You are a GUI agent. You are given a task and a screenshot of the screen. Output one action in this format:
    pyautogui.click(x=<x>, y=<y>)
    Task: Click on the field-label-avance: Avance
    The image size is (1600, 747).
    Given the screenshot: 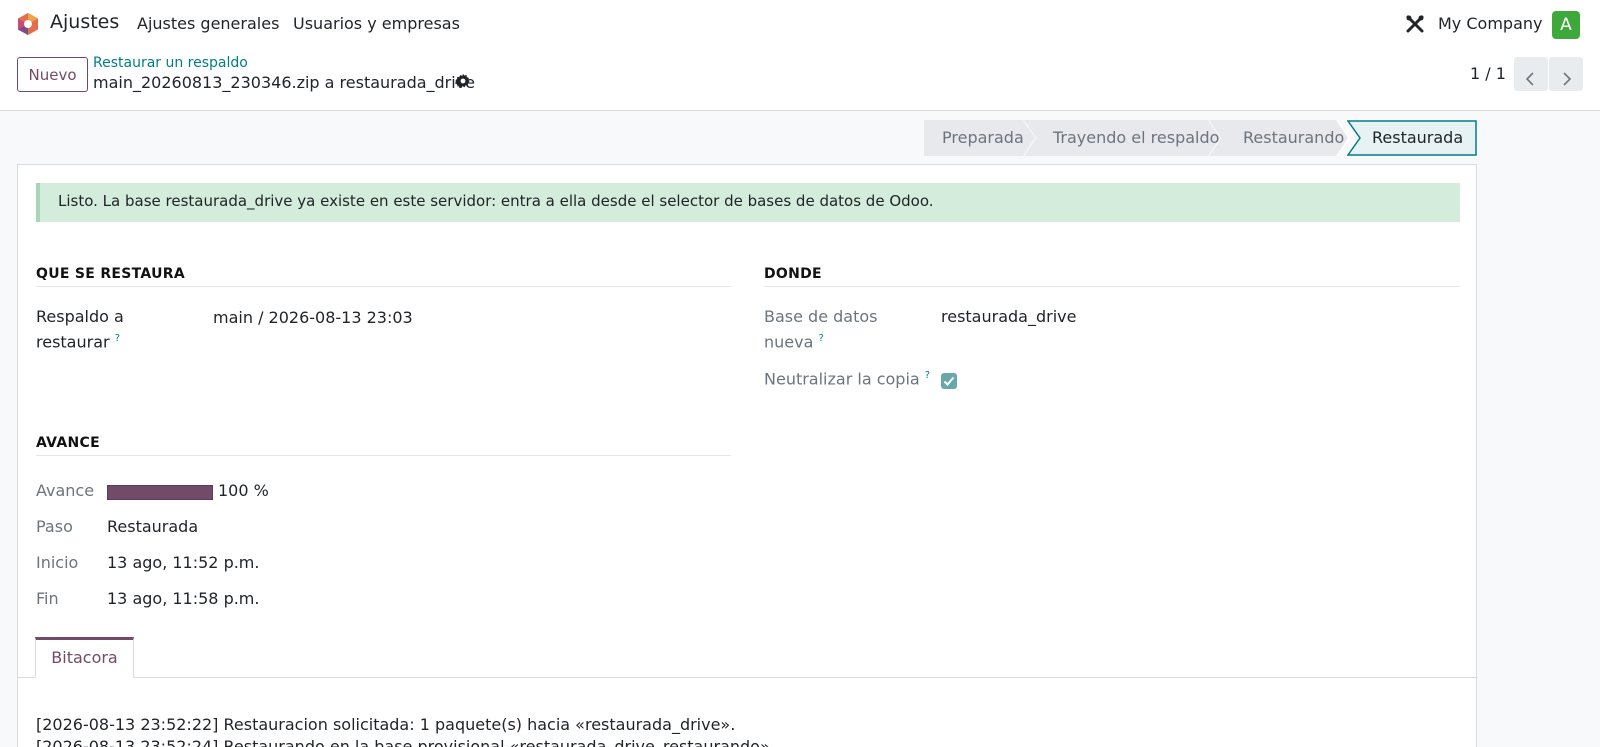 What is the action you would take?
    pyautogui.click(x=65, y=490)
    